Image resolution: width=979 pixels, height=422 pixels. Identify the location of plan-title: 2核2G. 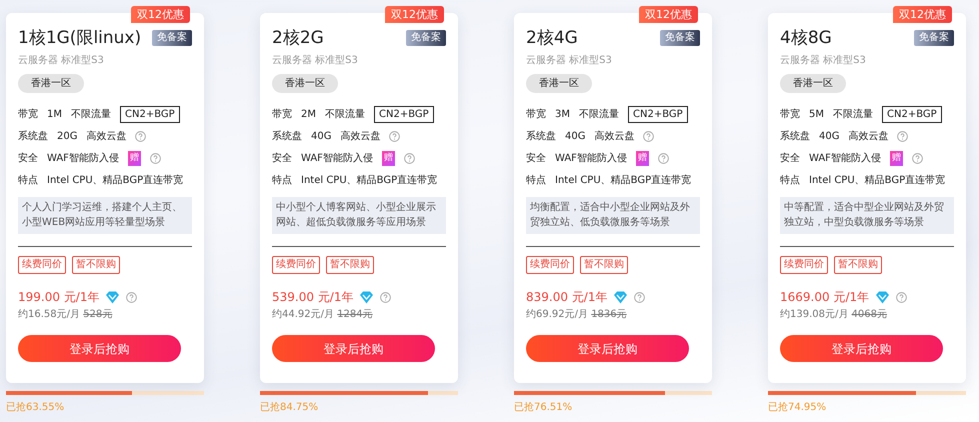
(298, 38).